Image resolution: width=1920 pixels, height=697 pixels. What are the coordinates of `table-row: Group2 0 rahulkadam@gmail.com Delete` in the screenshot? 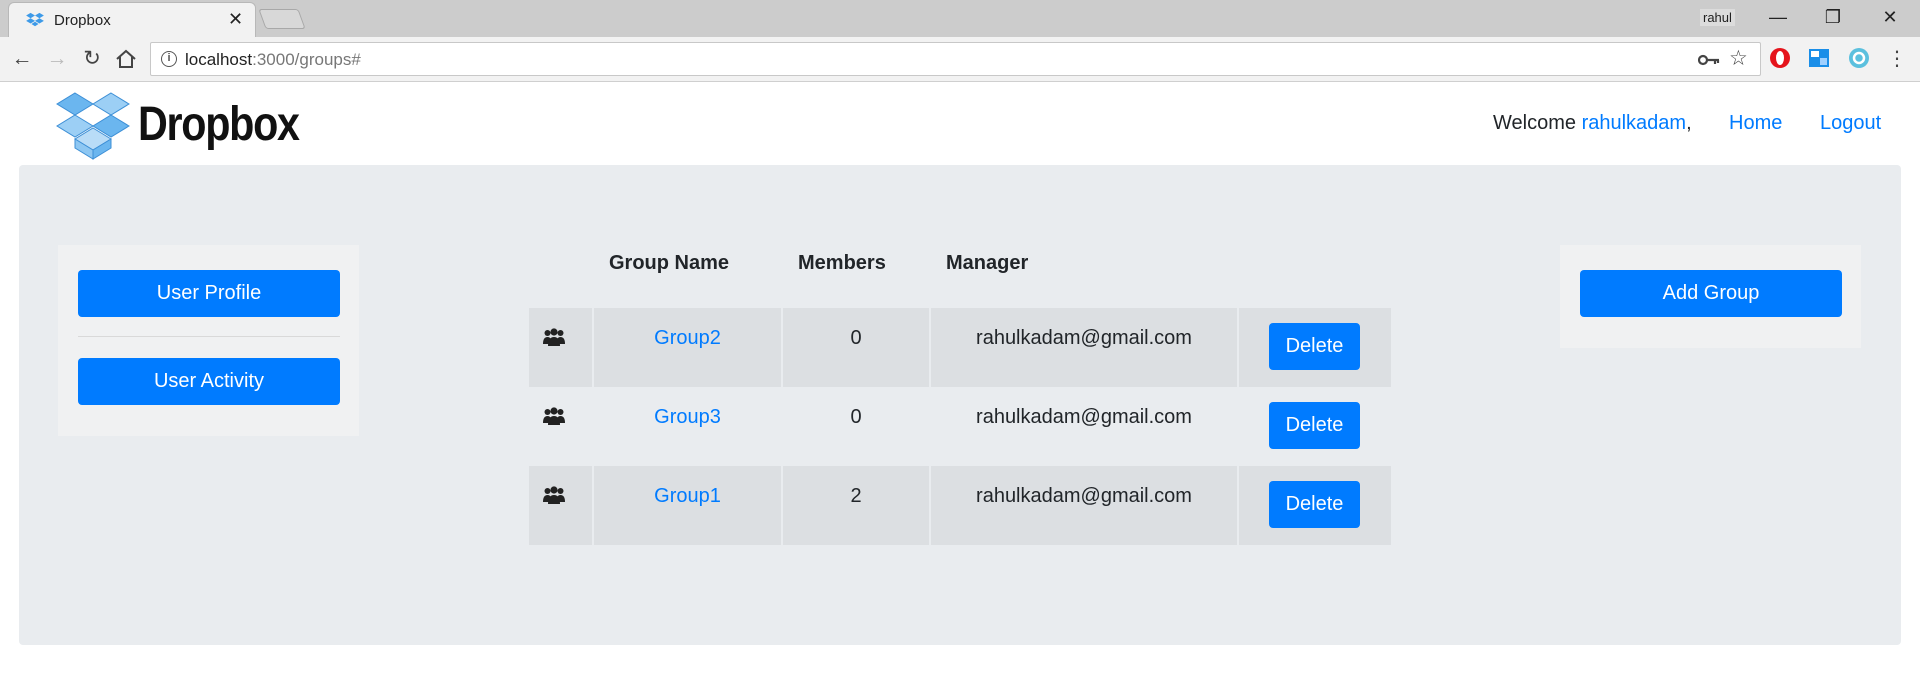 It's located at (969, 347).